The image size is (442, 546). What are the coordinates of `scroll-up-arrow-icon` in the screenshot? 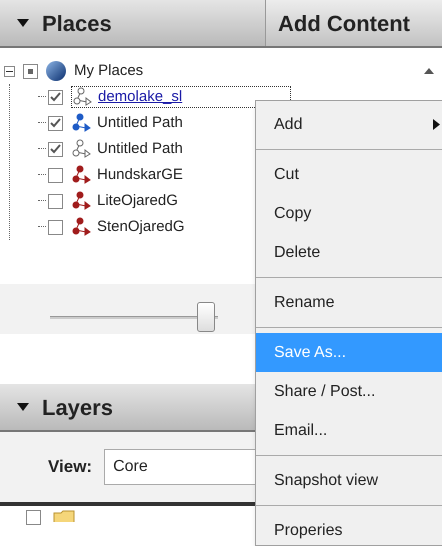 It's located at (429, 71).